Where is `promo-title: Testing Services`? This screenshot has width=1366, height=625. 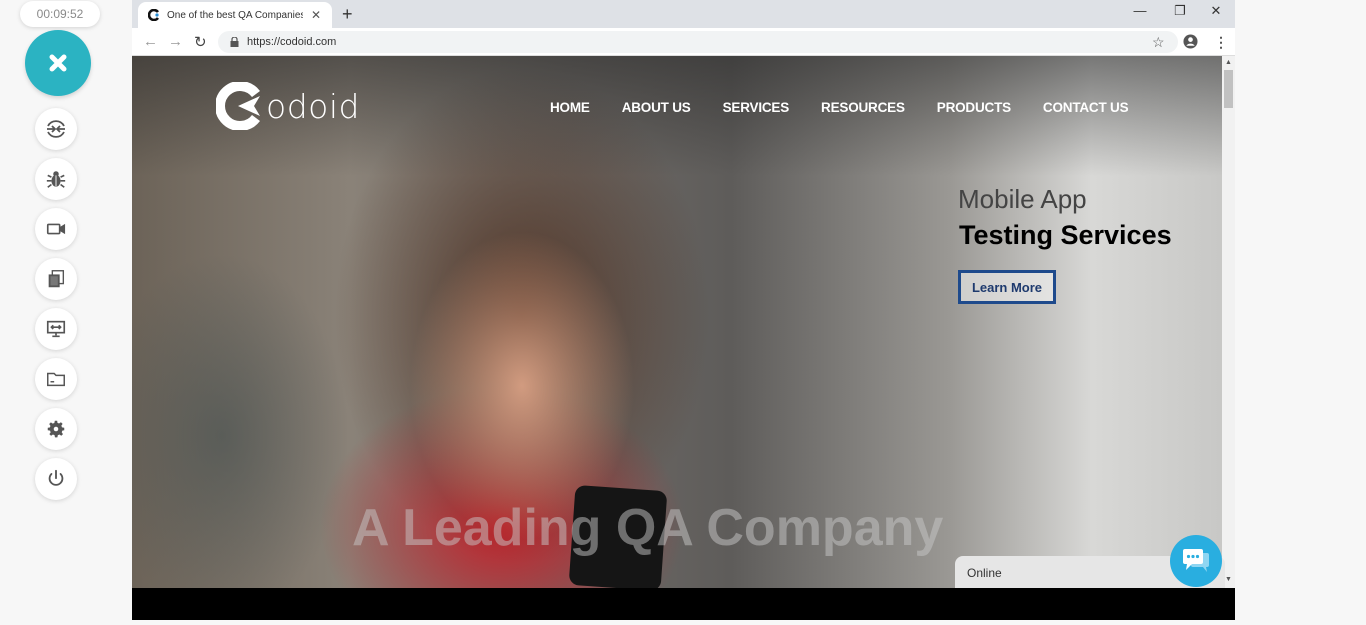
promo-title: Testing Services is located at coordinates (1065, 235).